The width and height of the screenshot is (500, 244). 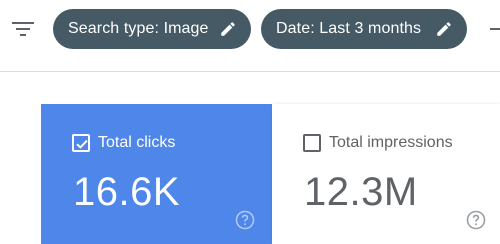 What do you see at coordinates (349, 28) in the screenshot?
I see `chip-label: Date: Last 3 months` at bounding box center [349, 28].